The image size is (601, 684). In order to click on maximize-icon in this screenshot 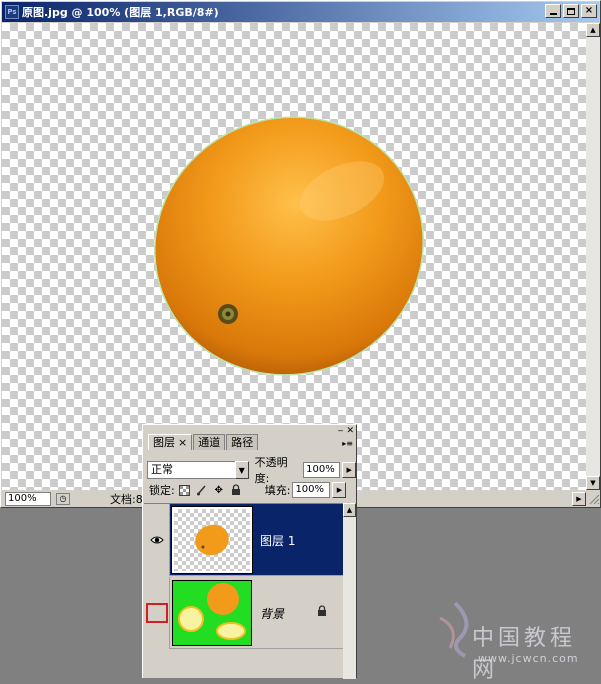, I will do `click(571, 11)`.